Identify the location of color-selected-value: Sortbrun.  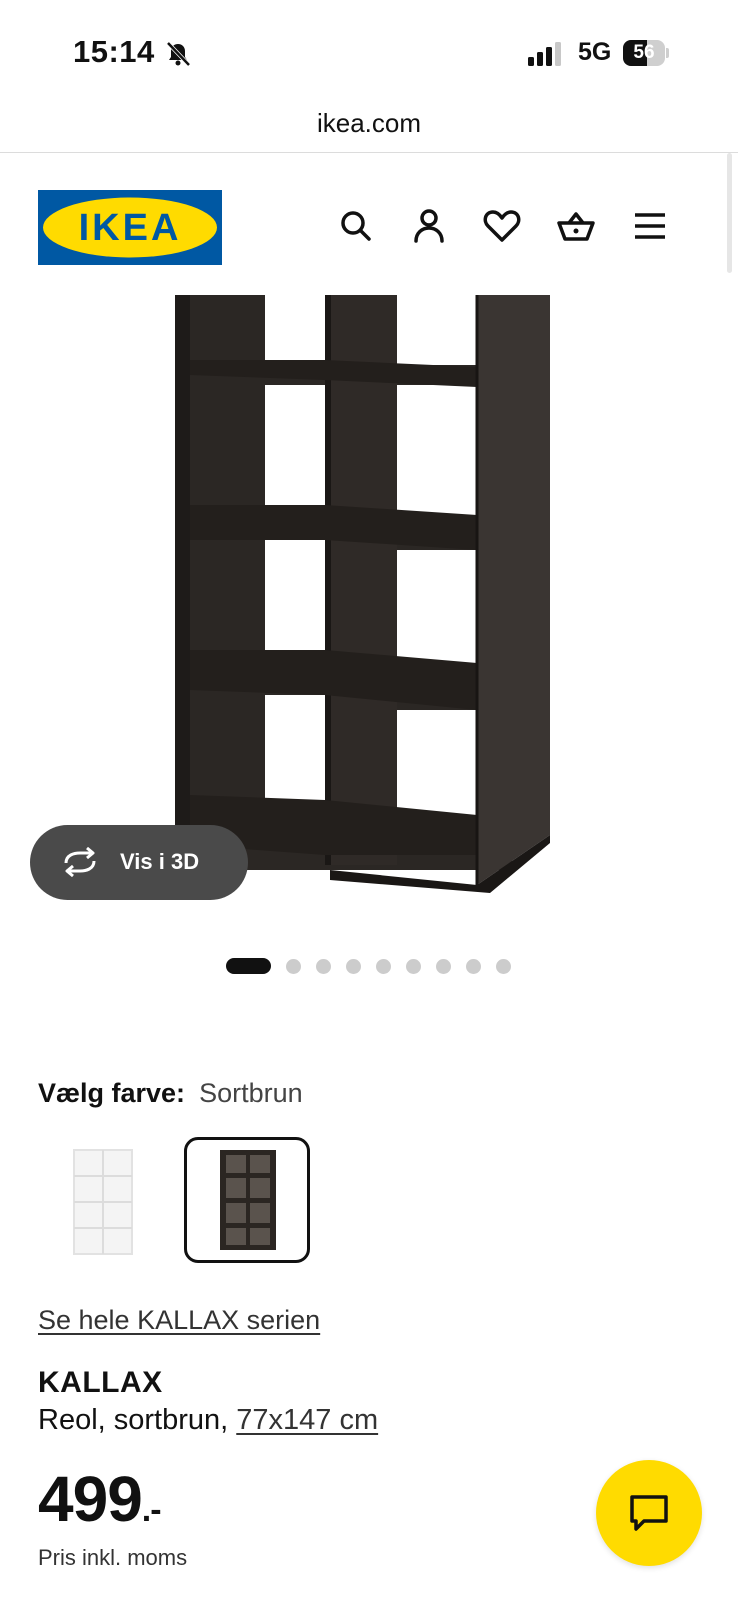
(251, 1093).